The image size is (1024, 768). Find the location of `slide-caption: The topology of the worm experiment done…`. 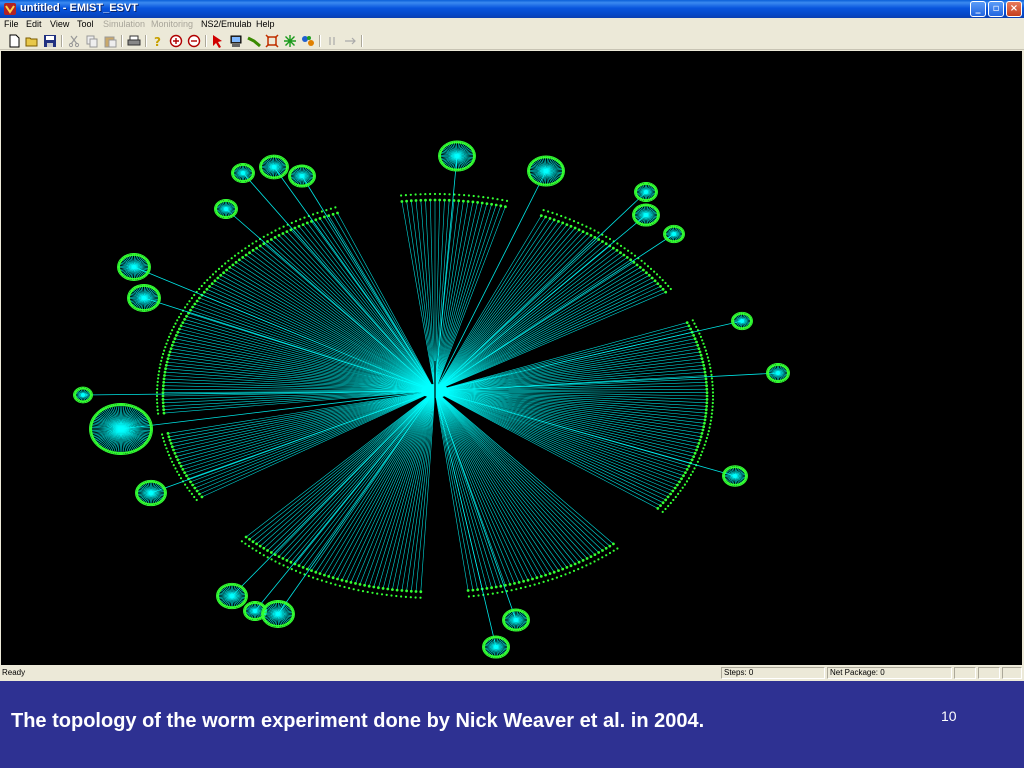

slide-caption: The topology of the worm experiment done… is located at coordinates (358, 721).